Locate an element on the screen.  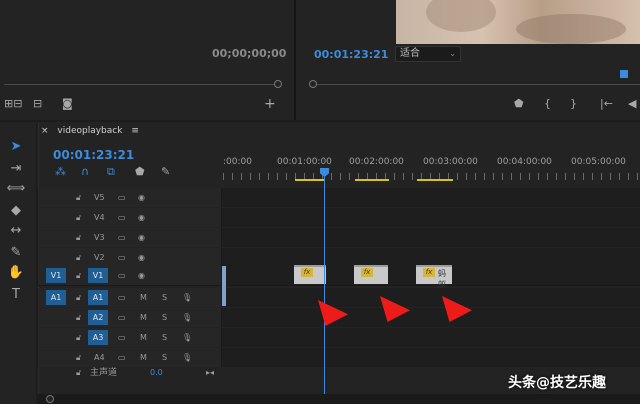
track-row-a3: 🔓︎ A3 ▭ M S 🎙︎ is located at coordinates (339, 337).